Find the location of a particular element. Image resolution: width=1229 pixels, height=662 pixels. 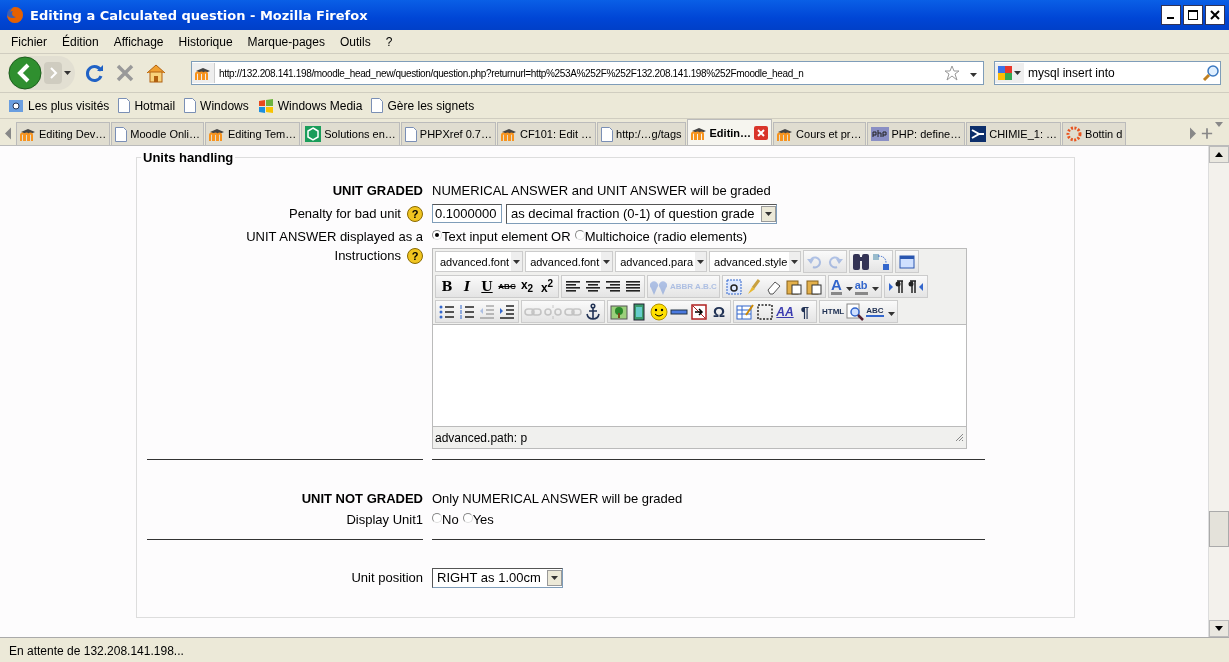

table-icon is located at coordinates (745, 311).